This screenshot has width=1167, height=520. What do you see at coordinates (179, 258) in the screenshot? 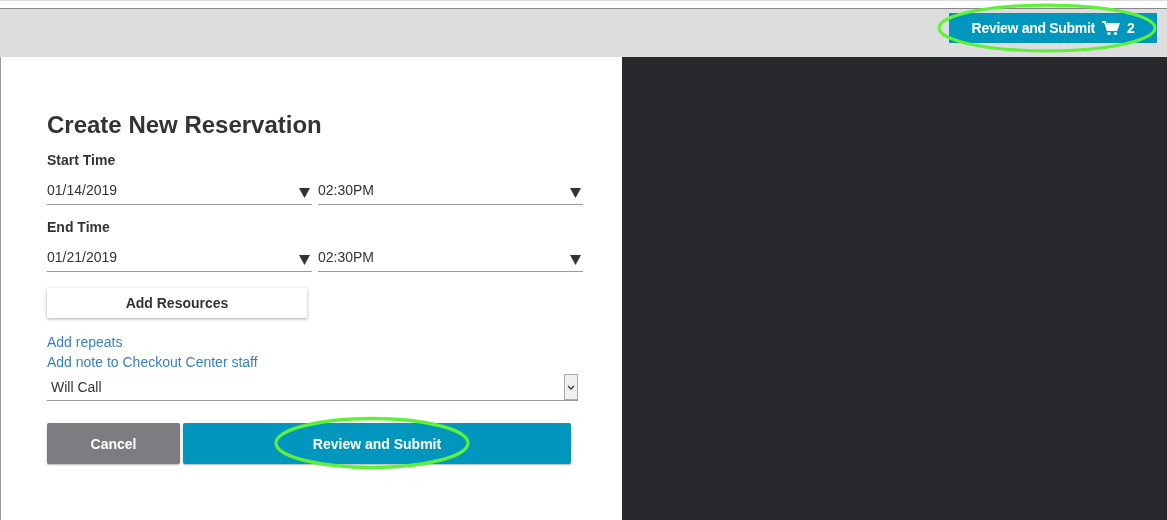
I see `date-dropdown: 01/21/2019` at bounding box center [179, 258].